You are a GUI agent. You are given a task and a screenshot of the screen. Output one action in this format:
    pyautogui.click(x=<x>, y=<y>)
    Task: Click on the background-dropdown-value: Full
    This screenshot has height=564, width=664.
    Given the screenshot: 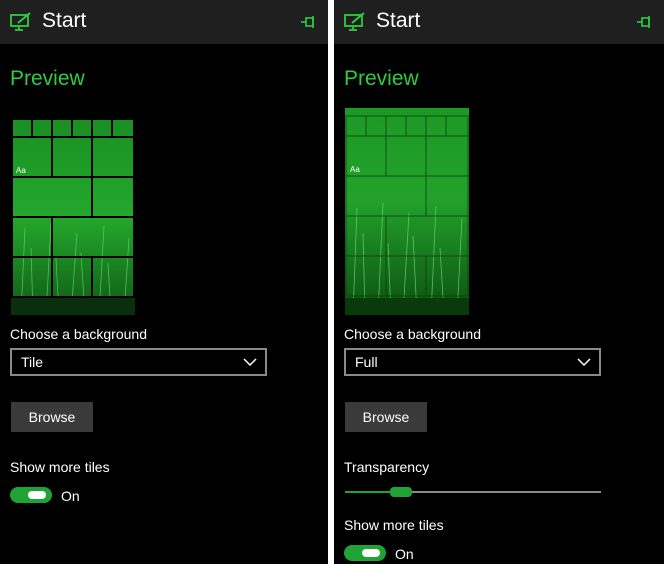 What is the action you would take?
    pyautogui.click(x=366, y=362)
    